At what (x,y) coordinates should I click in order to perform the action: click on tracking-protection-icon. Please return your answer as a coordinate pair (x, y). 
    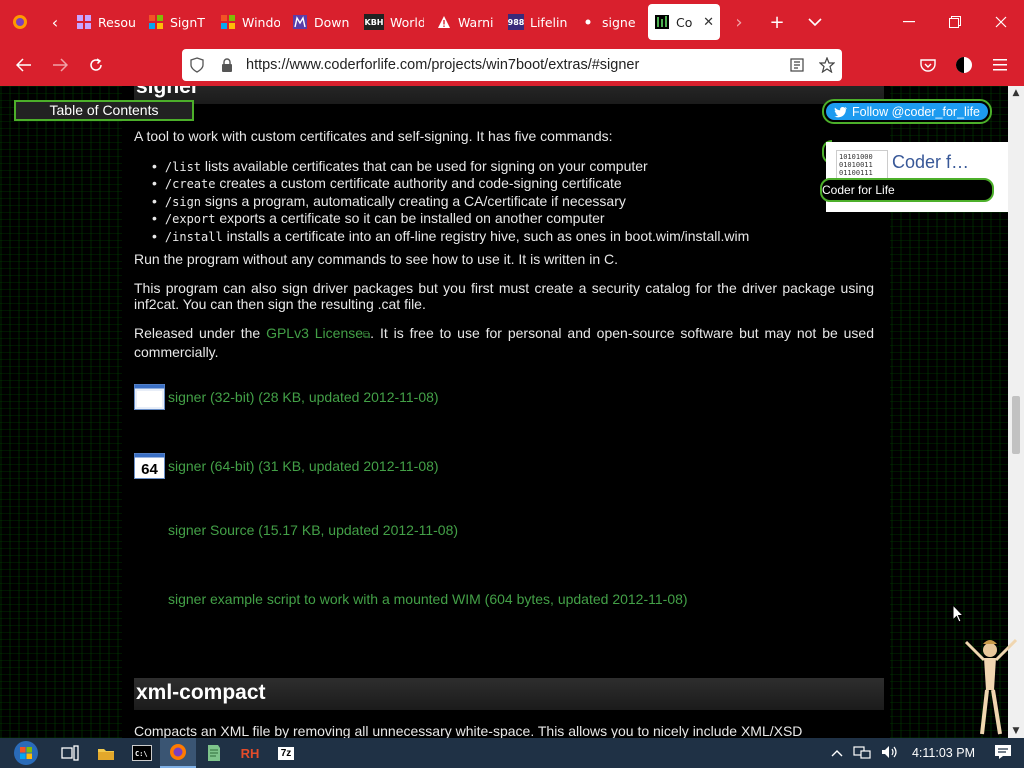
    Looking at the image, I should click on (197, 65).